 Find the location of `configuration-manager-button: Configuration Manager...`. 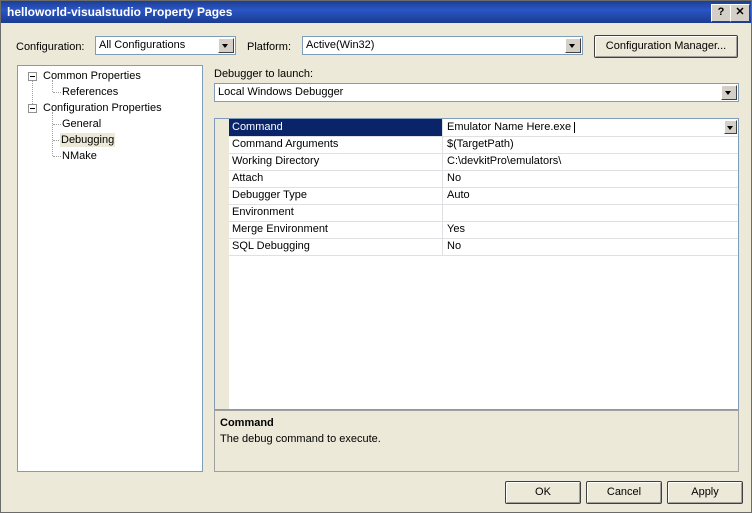

configuration-manager-button: Configuration Manager... is located at coordinates (666, 46).